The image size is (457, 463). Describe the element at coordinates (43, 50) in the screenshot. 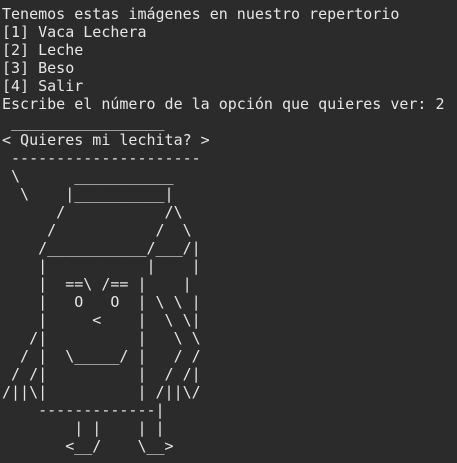

I see `menu-option-2: [2] Leche` at that location.